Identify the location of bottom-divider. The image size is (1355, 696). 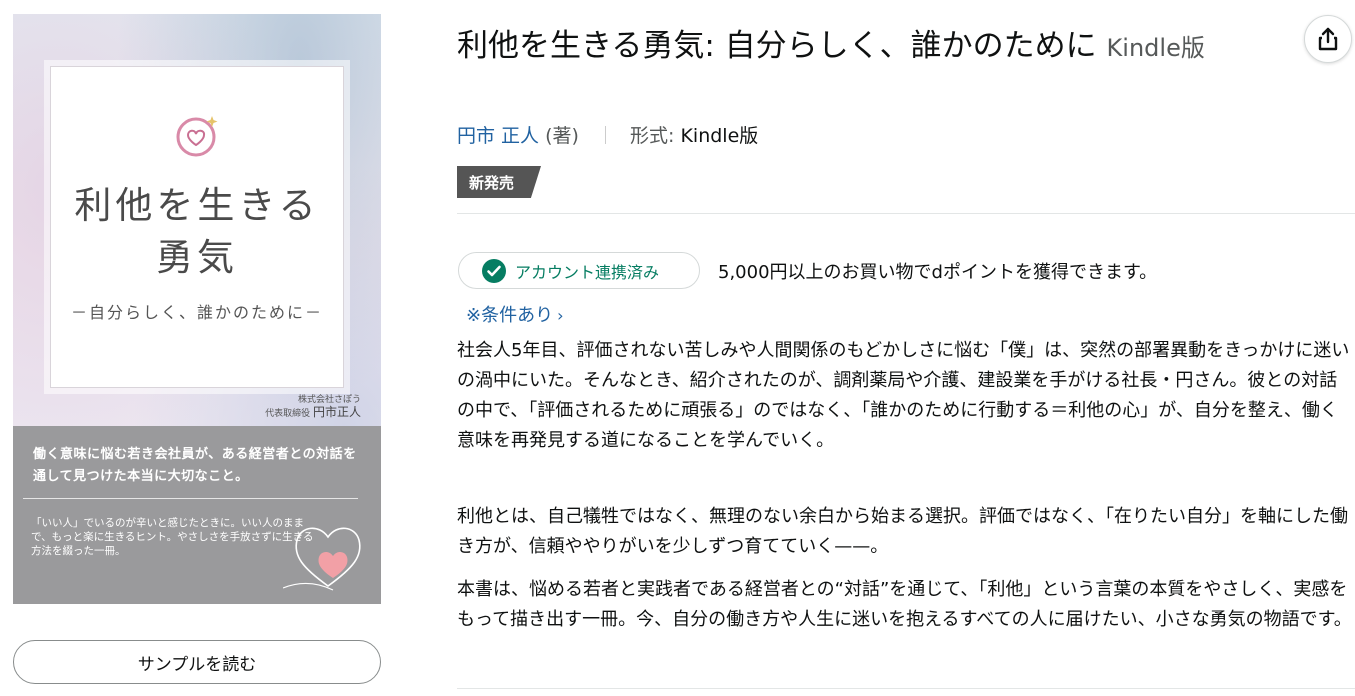
(906, 688).